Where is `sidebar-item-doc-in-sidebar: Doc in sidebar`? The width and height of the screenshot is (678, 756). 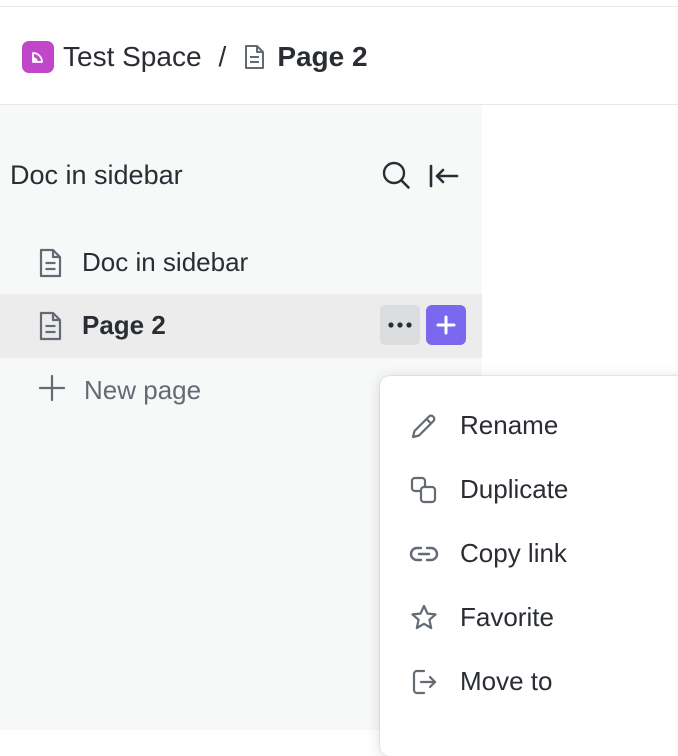 sidebar-item-doc-in-sidebar: Doc in sidebar is located at coordinates (241, 263).